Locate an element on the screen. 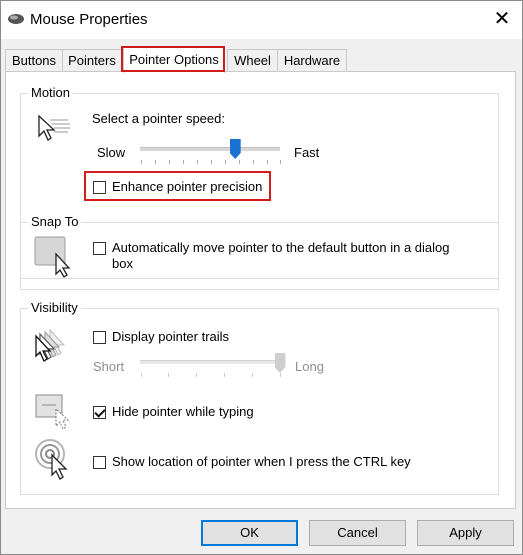 Image resolution: width=523 pixels, height=555 pixels. pointer-trails-label: Display pointer trails is located at coordinates (171, 336).